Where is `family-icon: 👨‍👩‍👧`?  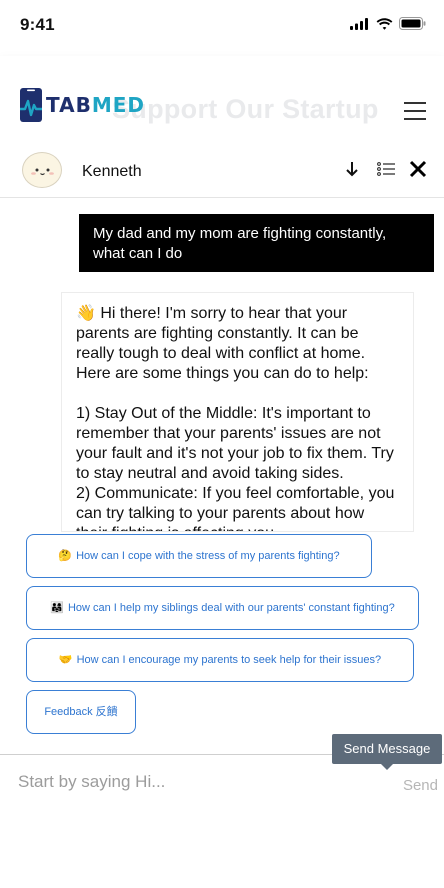 family-icon: 👨‍👩‍👧 is located at coordinates (57, 608).